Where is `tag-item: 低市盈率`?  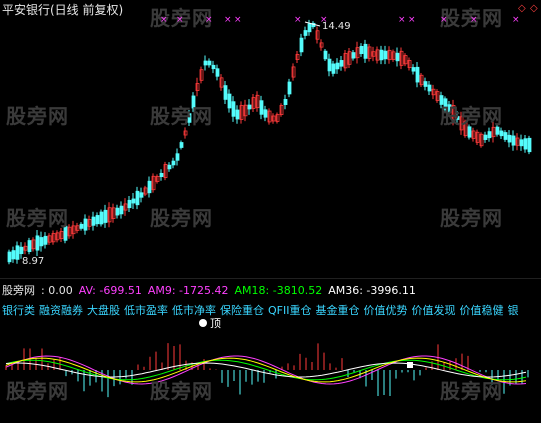
tag-item: 低市盈率 is located at coordinates (146, 310).